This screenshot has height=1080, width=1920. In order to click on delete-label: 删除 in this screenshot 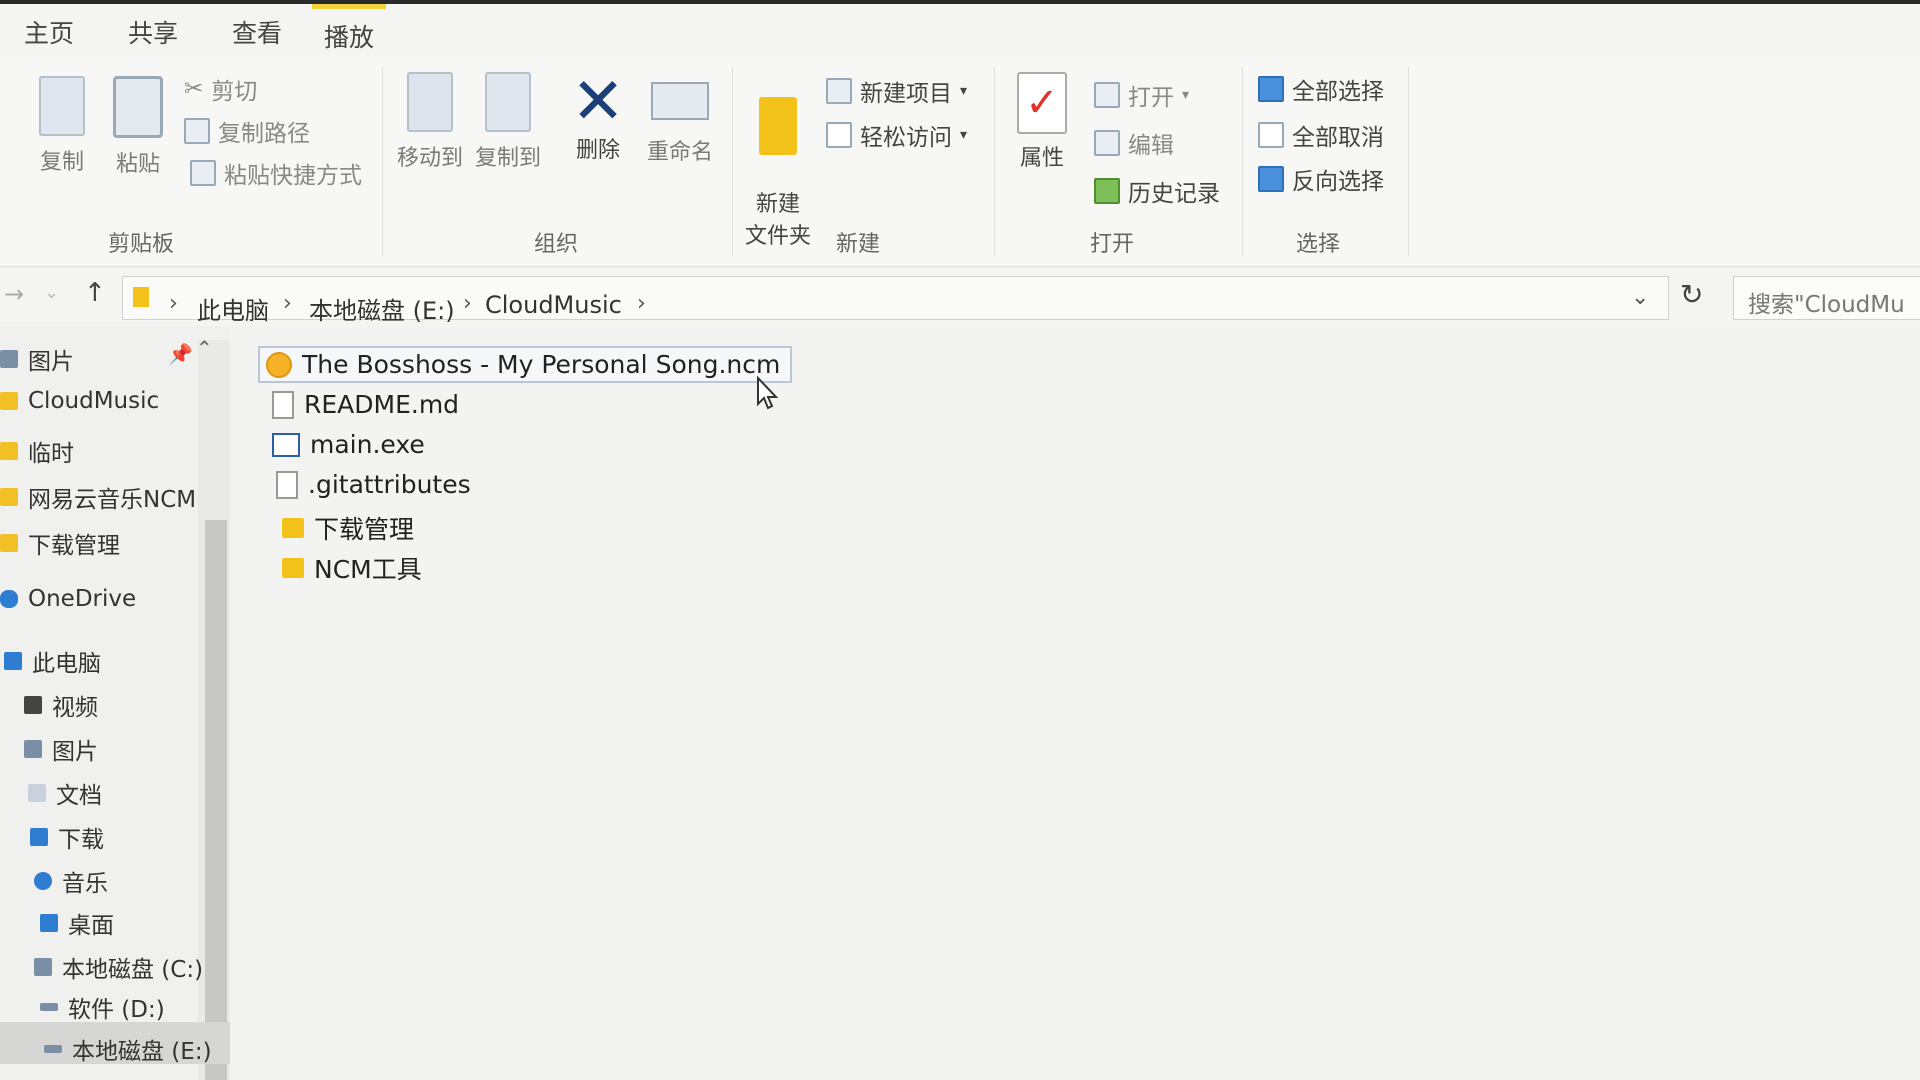, I will do `click(597, 150)`.